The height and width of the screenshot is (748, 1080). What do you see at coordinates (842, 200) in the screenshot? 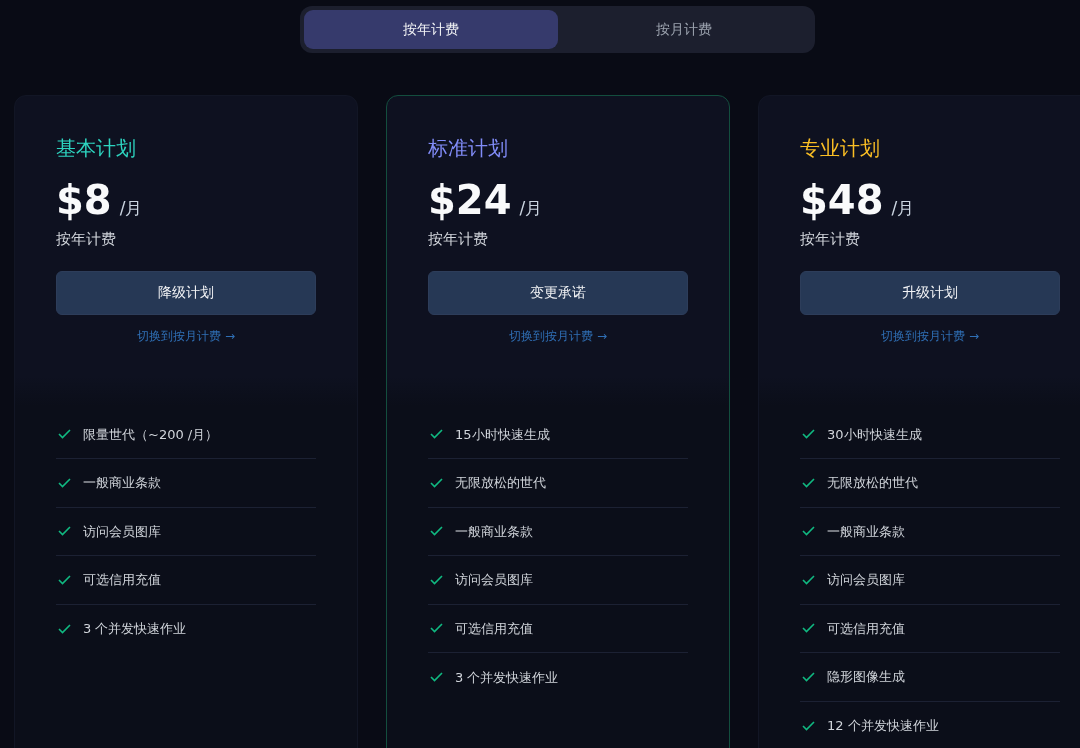
I see `price-amount: $48` at bounding box center [842, 200].